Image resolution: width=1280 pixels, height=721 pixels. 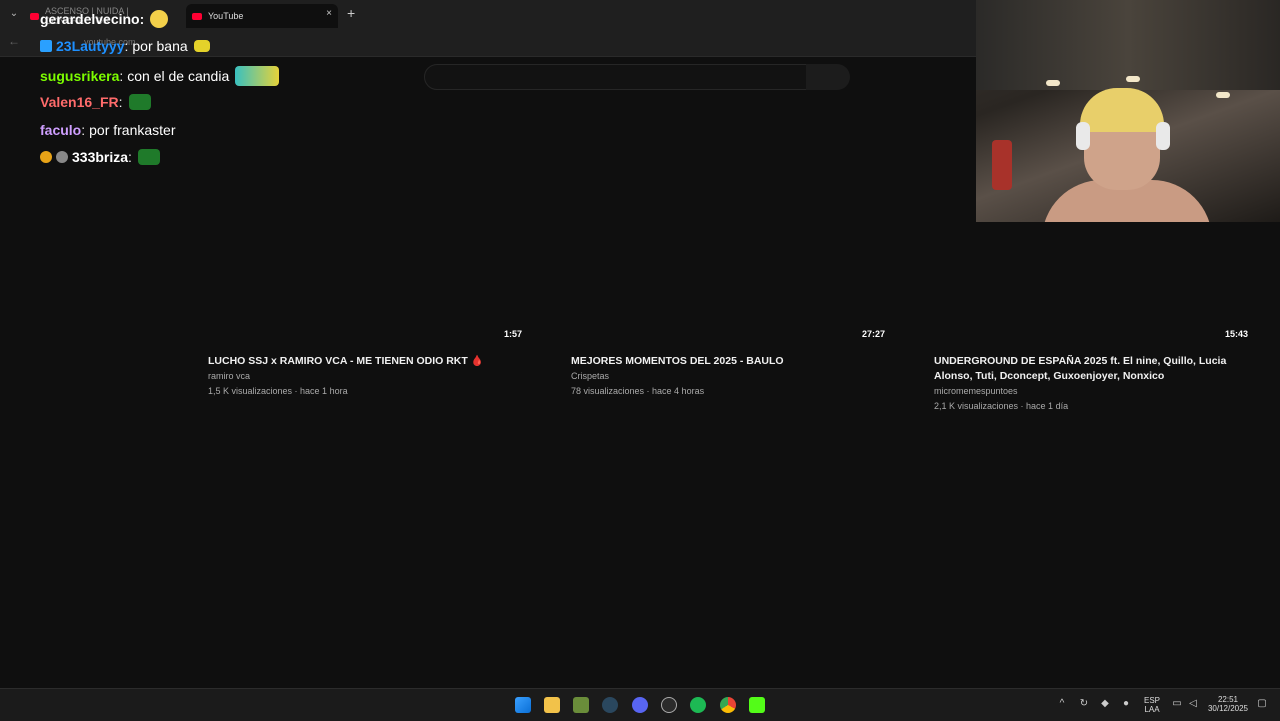 What do you see at coordinates (1126, 704) in the screenshot?
I see `microphone-icon: ●` at bounding box center [1126, 704].